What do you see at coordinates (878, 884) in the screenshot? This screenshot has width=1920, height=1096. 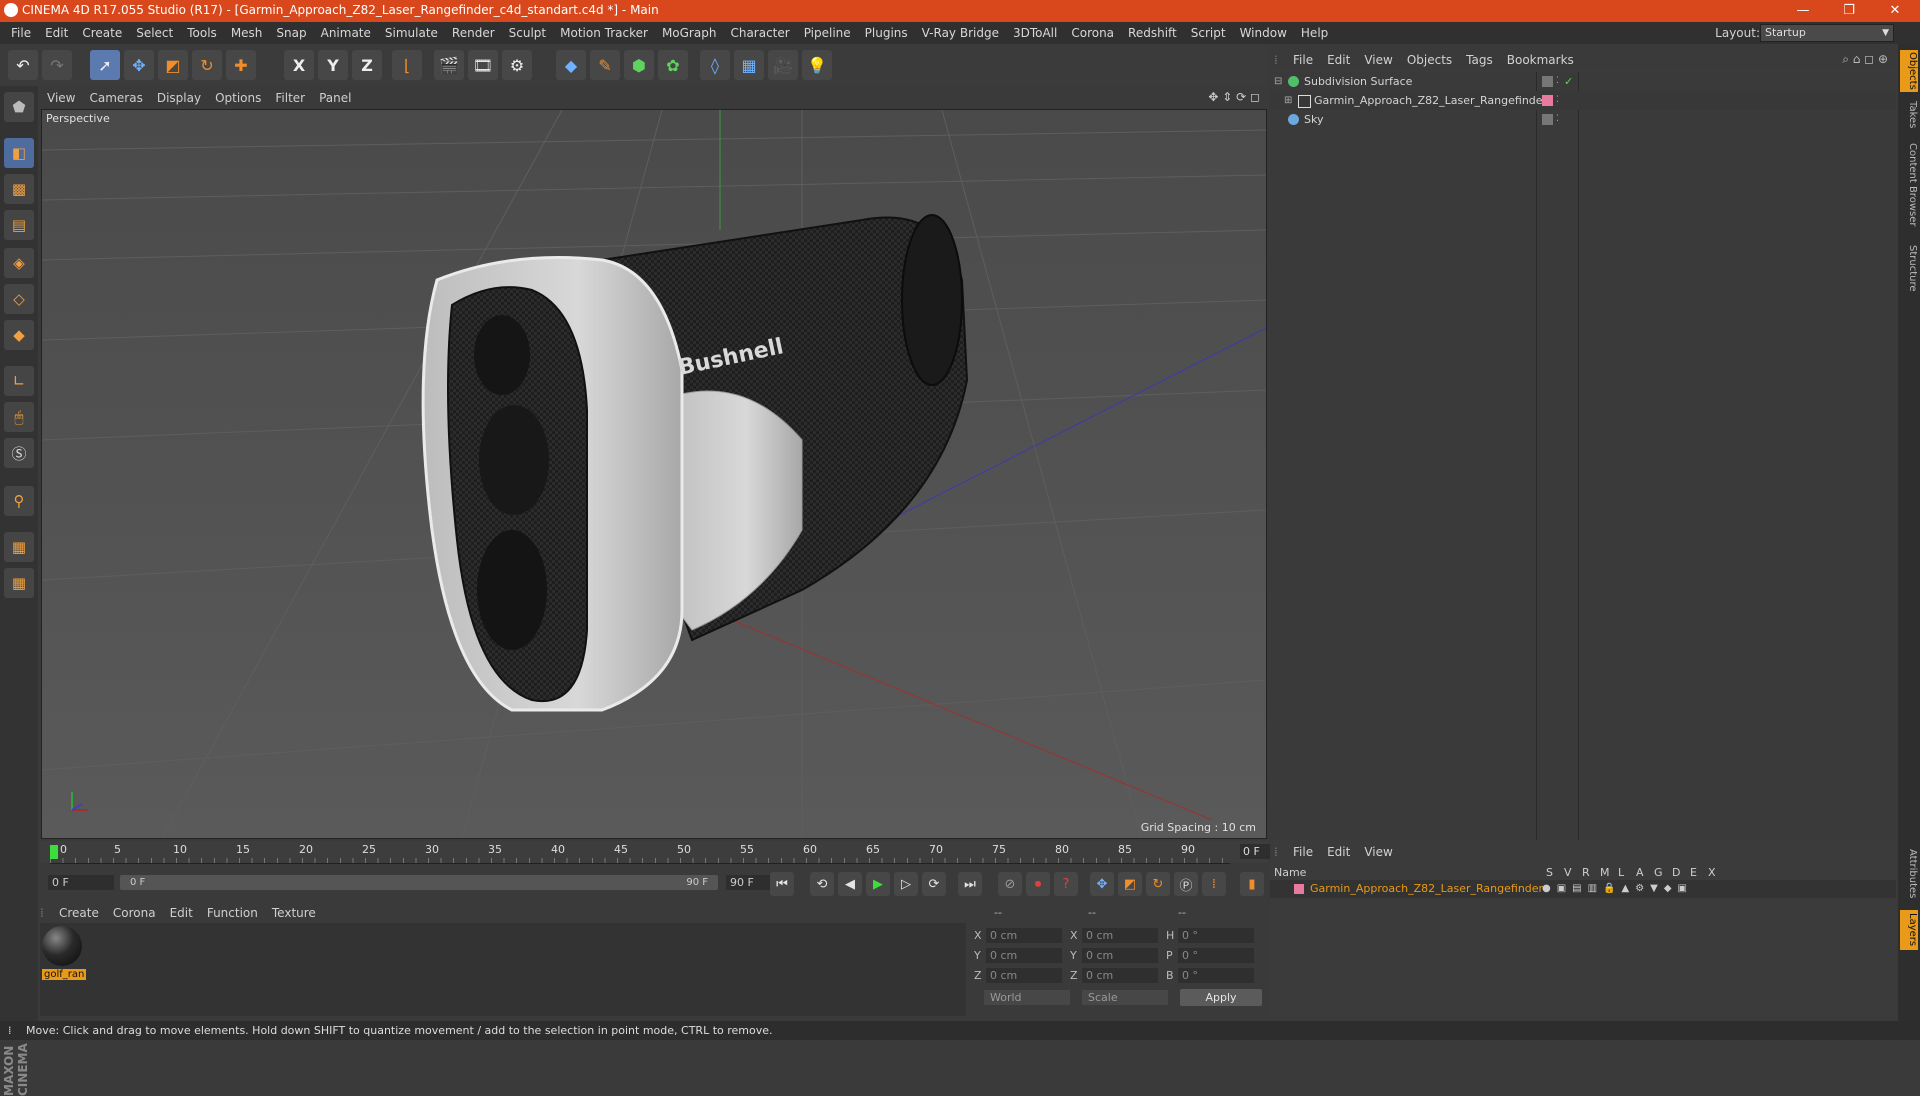 I see `play-button: ▶` at bounding box center [878, 884].